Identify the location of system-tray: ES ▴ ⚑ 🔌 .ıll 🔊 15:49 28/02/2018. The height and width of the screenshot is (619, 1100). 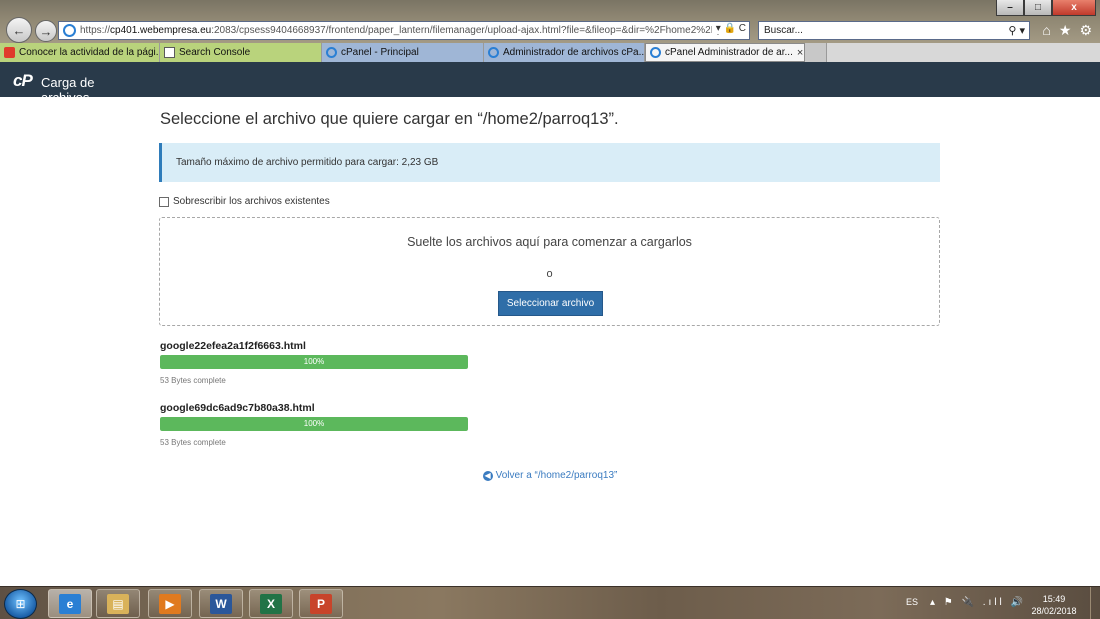
(1000, 603).